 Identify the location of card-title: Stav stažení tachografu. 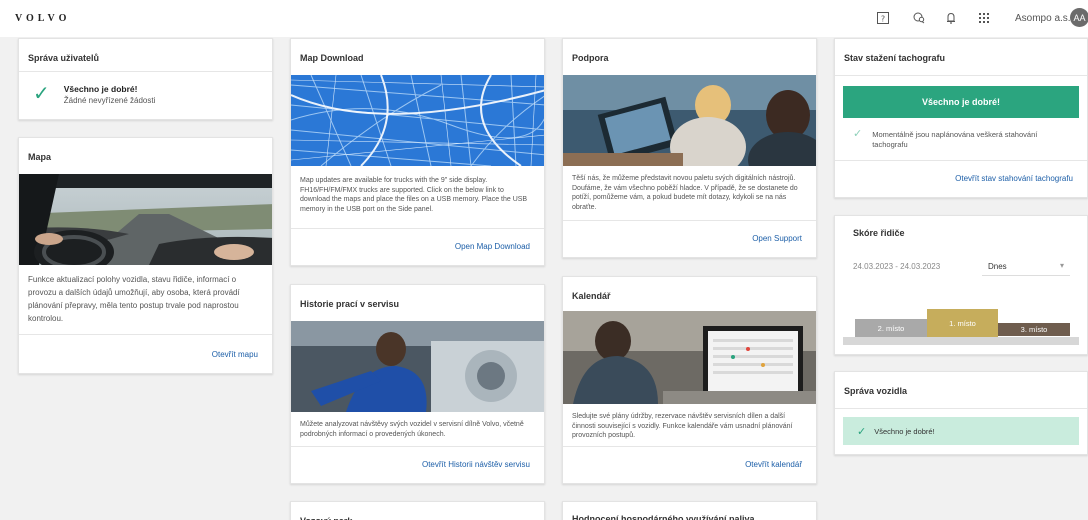
(895, 58).